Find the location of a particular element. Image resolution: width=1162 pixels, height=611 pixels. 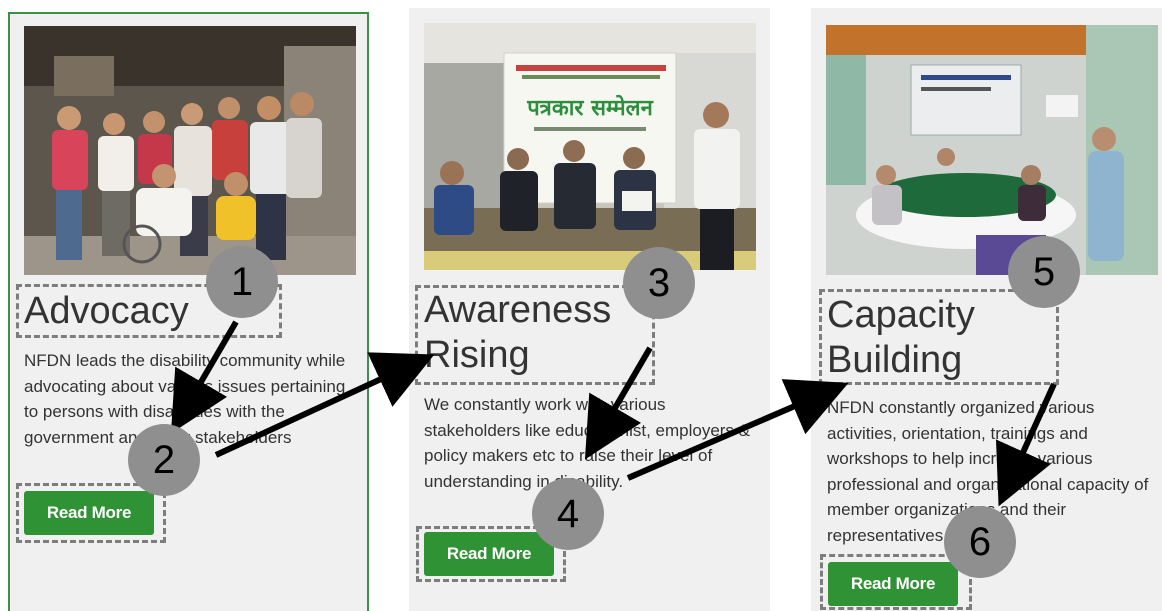

step-marker-4: 4 is located at coordinates (568, 514).